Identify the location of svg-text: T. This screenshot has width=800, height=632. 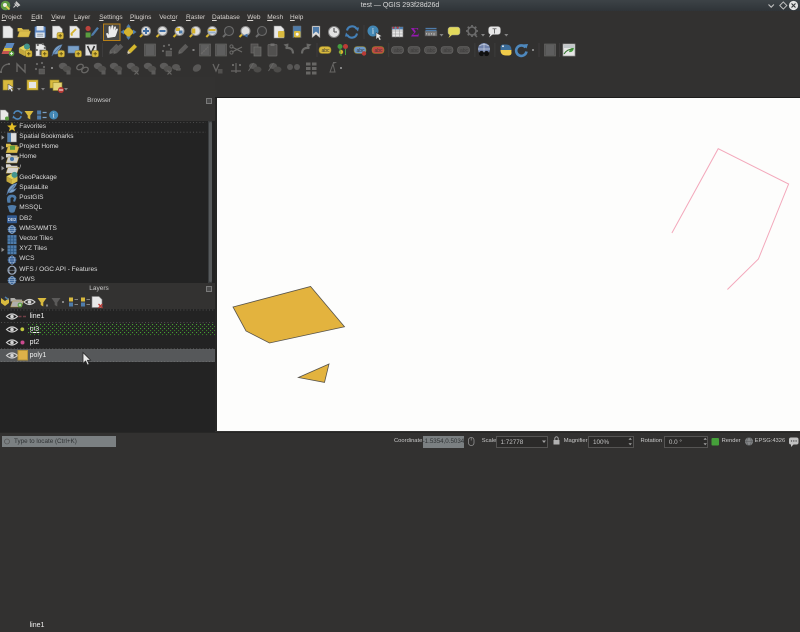
(494, 31).